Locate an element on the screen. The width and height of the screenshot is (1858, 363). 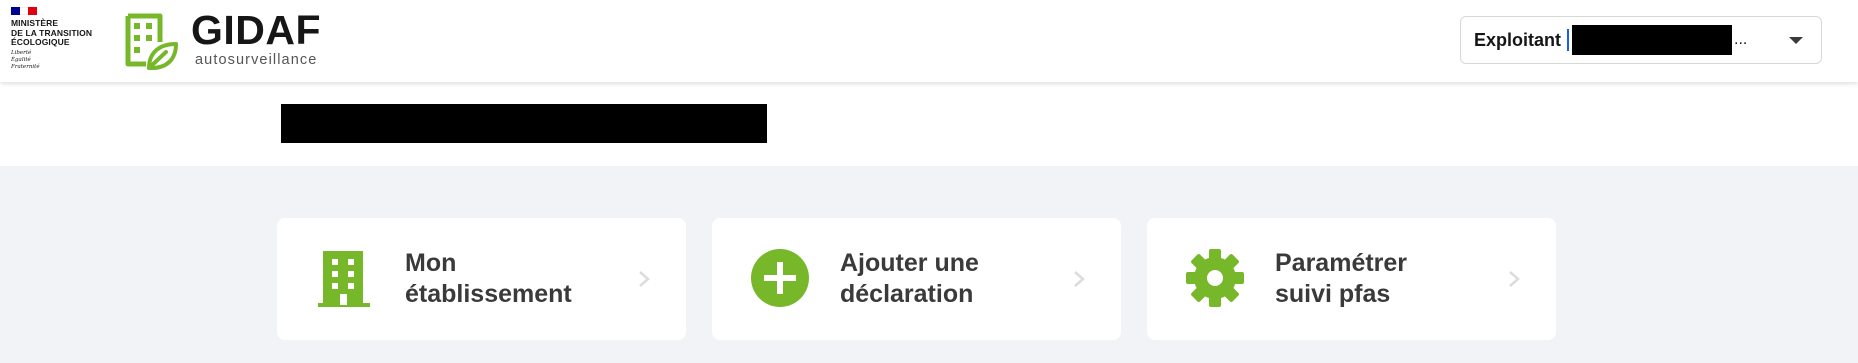
ministry-name: MINISTÈRE DE LA TRANSITION ÉCOLOGIQUE is located at coordinates (58, 33).